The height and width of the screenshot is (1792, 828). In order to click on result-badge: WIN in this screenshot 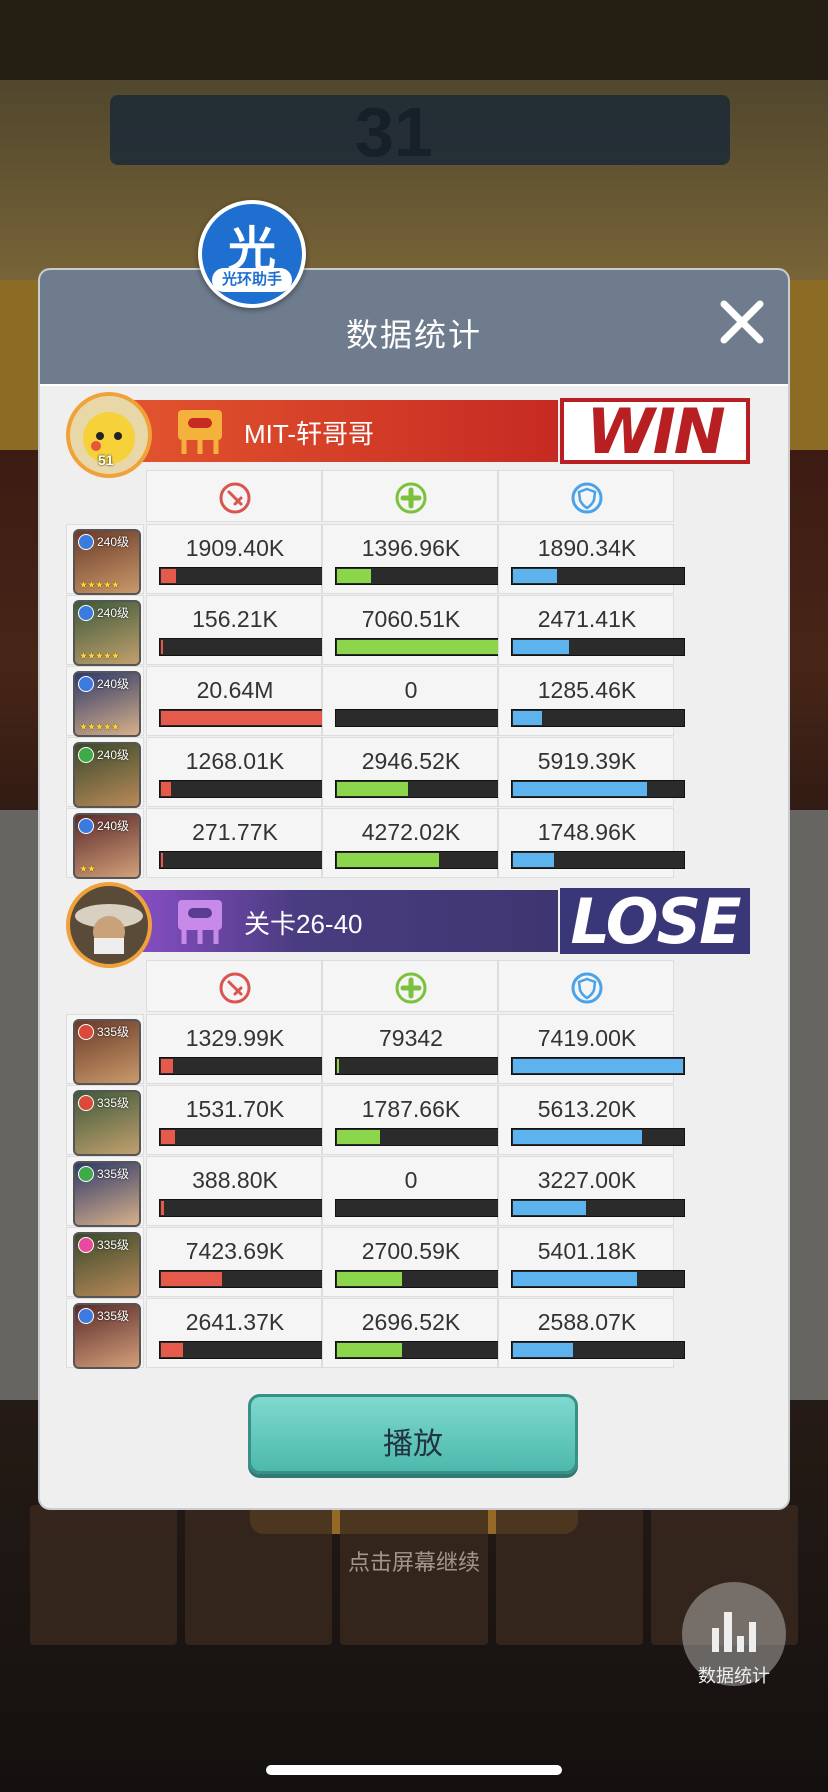, I will do `click(655, 431)`.